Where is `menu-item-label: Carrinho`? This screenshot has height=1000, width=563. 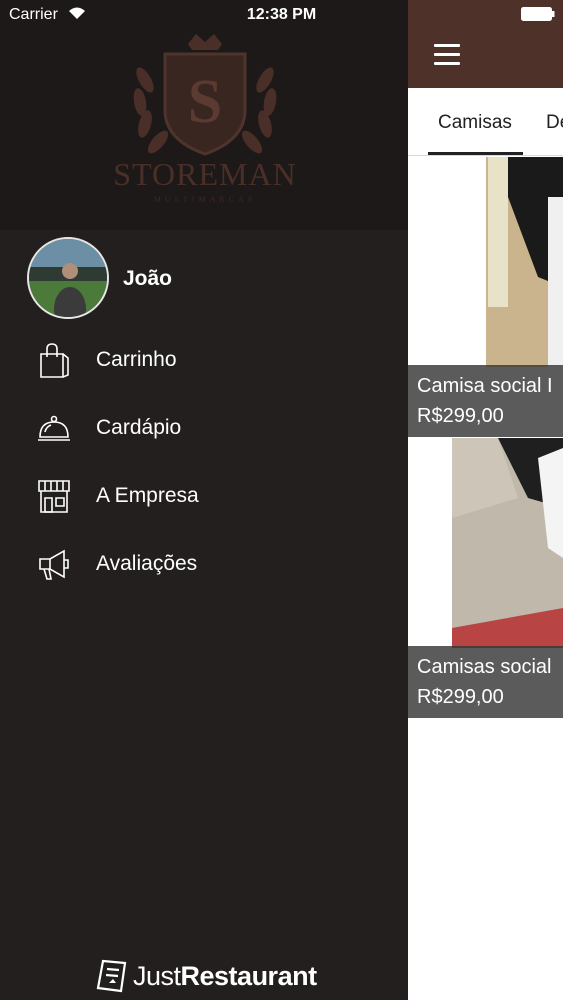
menu-item-label: Carrinho is located at coordinates (136, 359).